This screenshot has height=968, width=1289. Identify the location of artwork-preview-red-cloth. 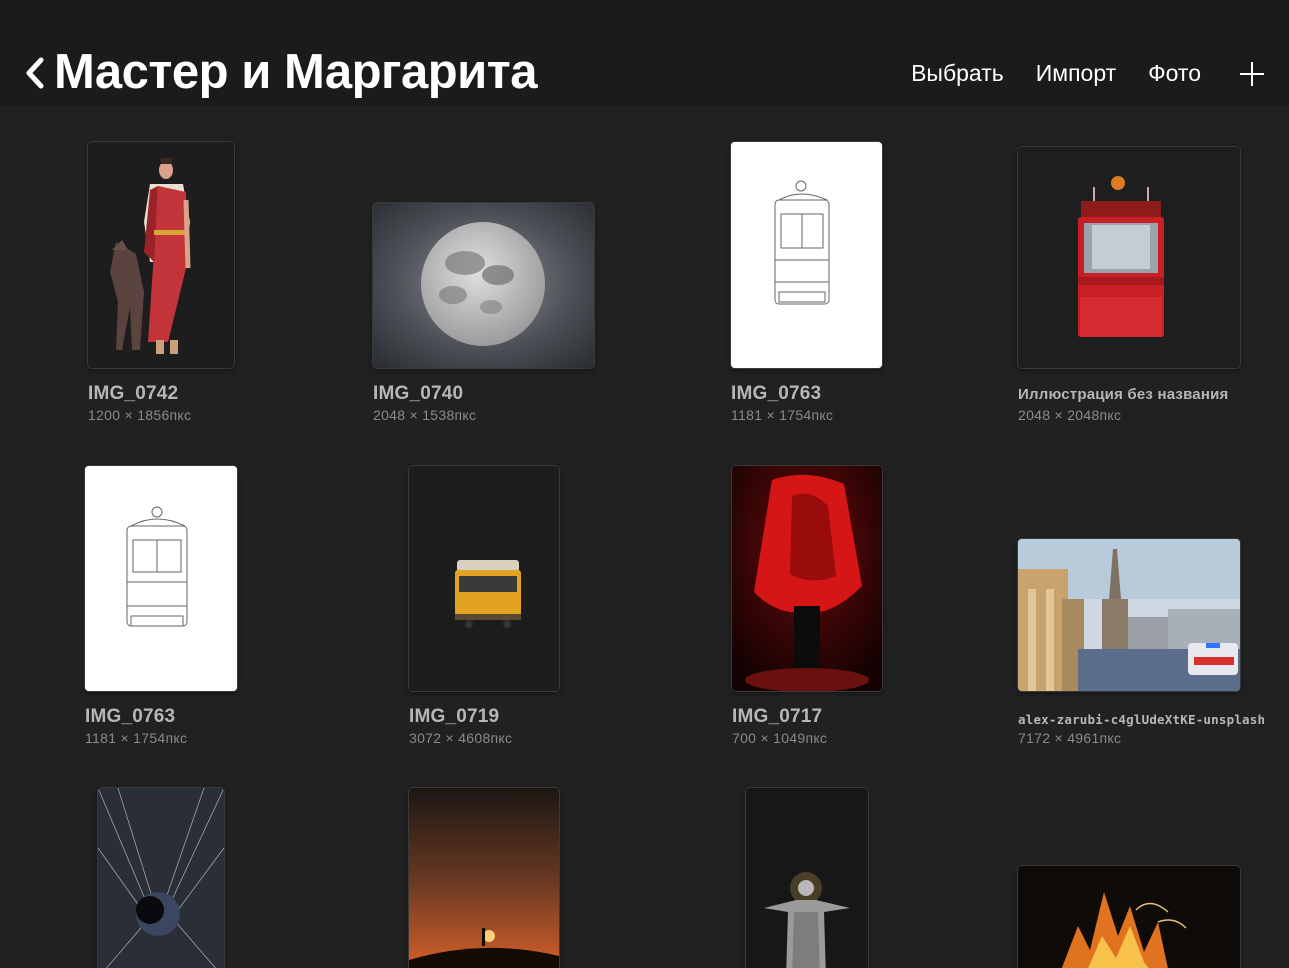
(807, 578).